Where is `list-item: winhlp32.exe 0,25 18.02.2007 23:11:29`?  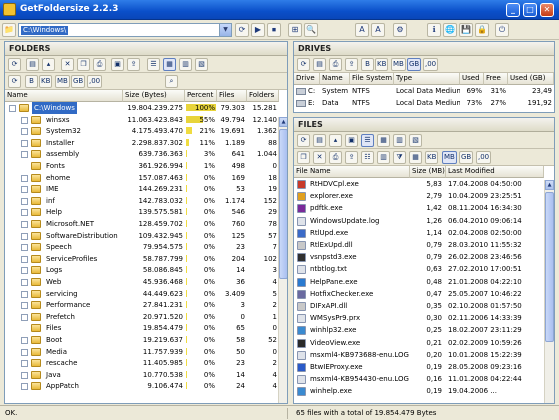 list-item: winhlp32.exe 0,25 18.02.2007 23:11:29 is located at coordinates (419, 330).